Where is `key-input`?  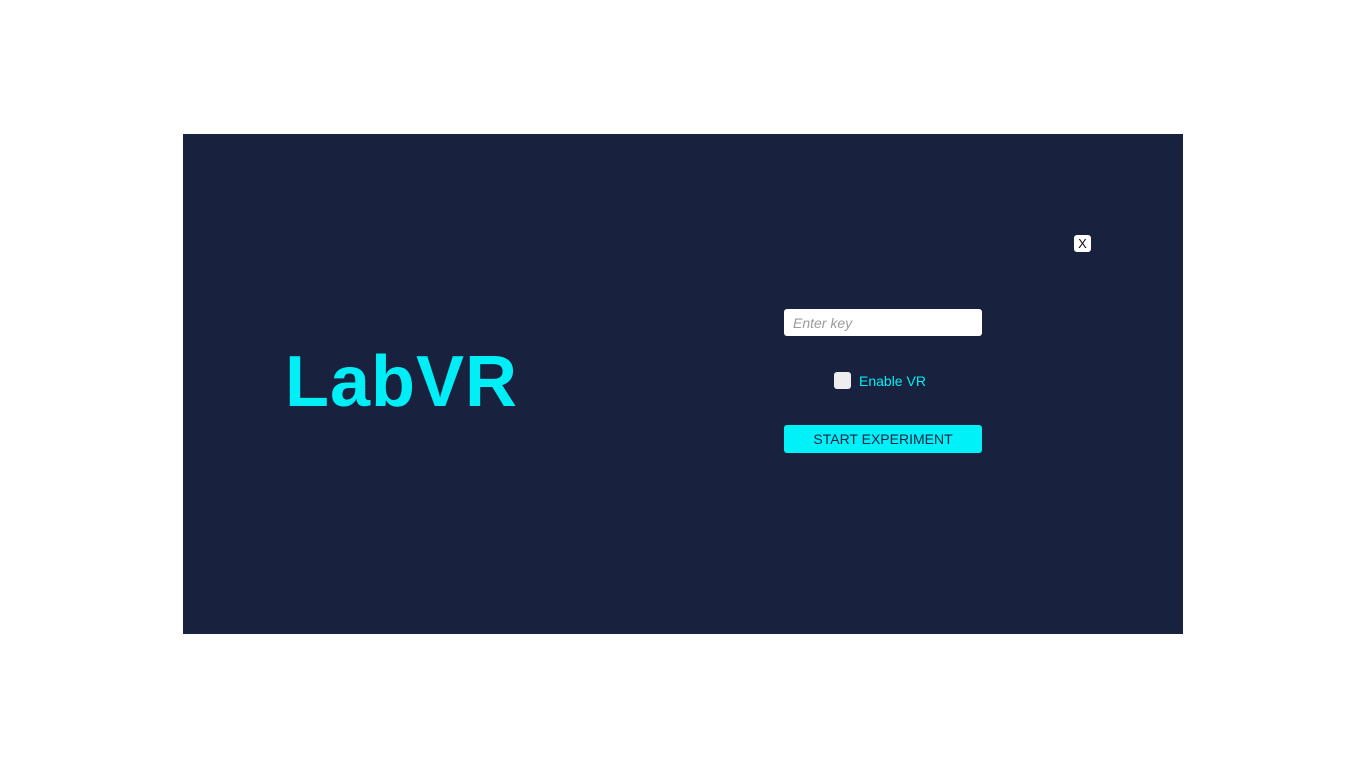 key-input is located at coordinates (883, 322).